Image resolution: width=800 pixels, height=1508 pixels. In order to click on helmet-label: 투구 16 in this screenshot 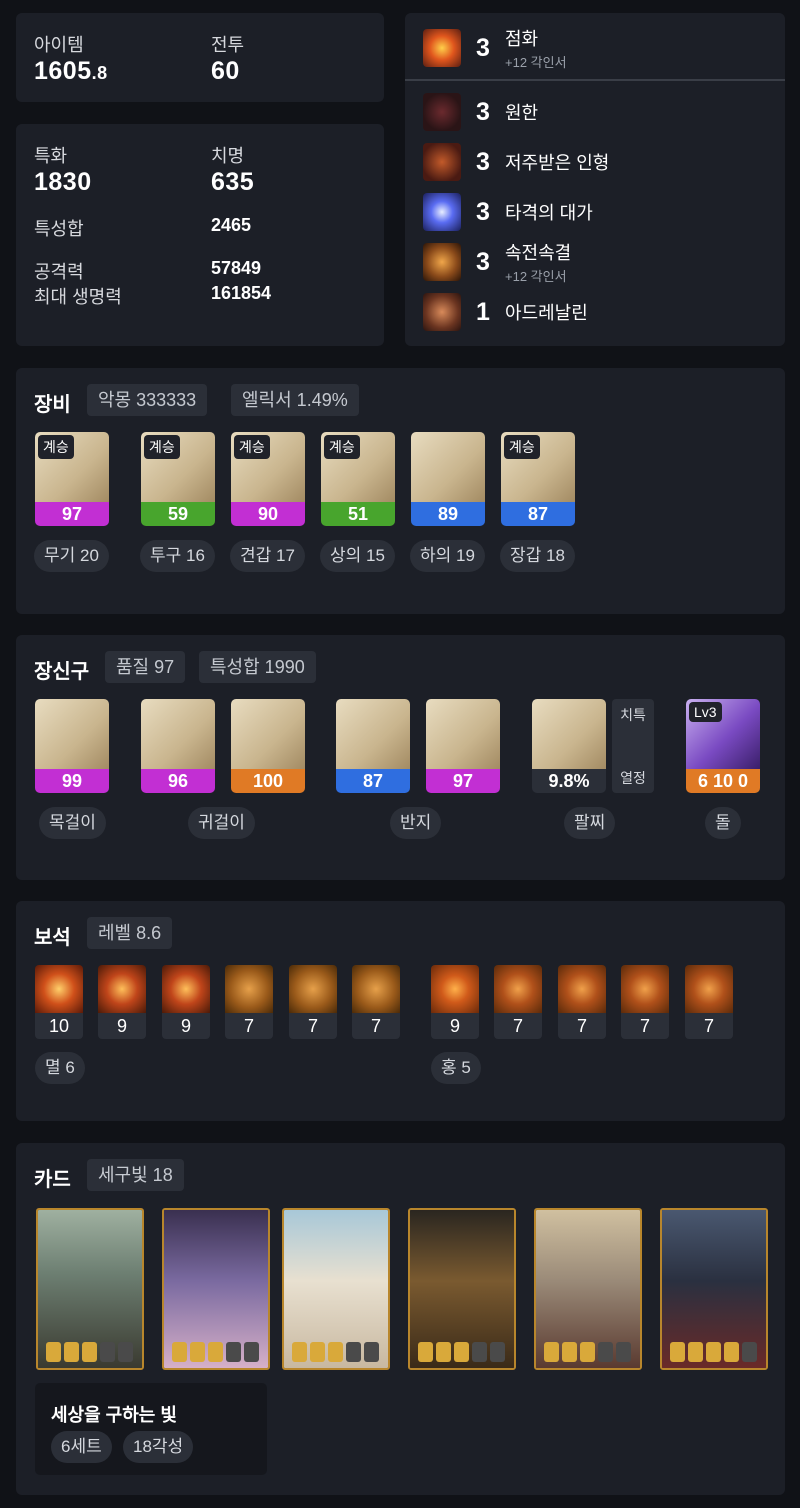, I will do `click(177, 556)`.